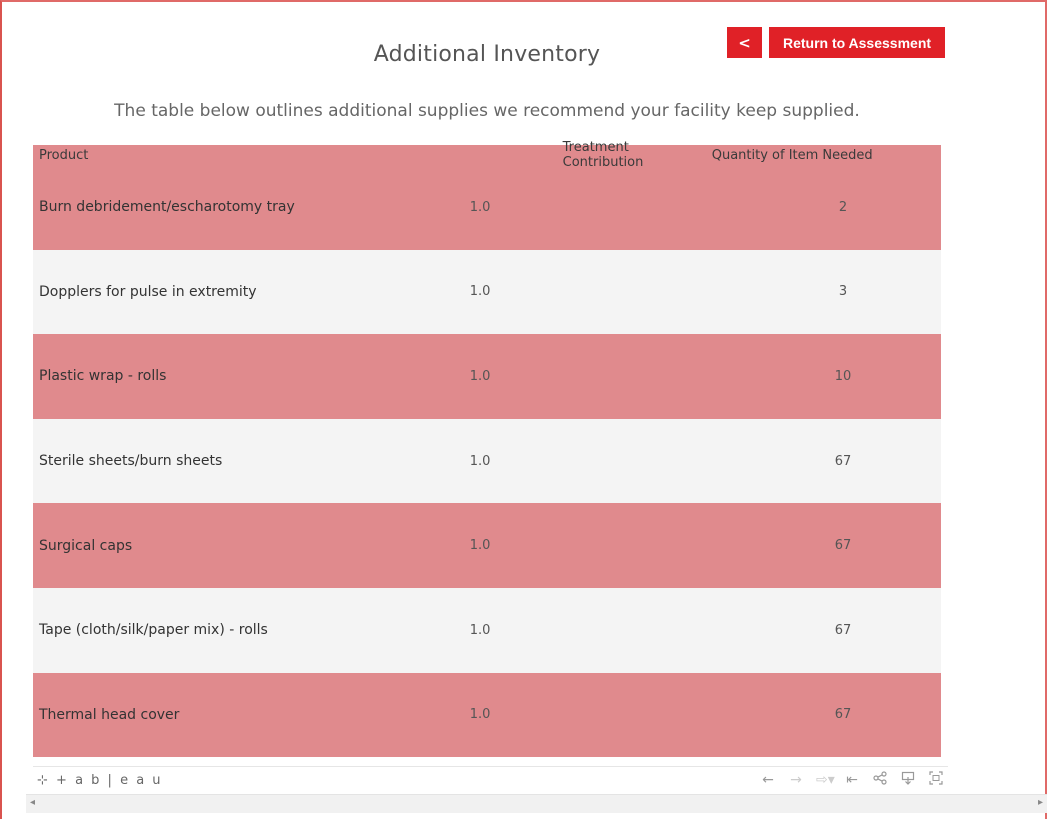 The width and height of the screenshot is (1047, 825). What do you see at coordinates (744, 42) in the screenshot?
I see `back-button: <` at bounding box center [744, 42].